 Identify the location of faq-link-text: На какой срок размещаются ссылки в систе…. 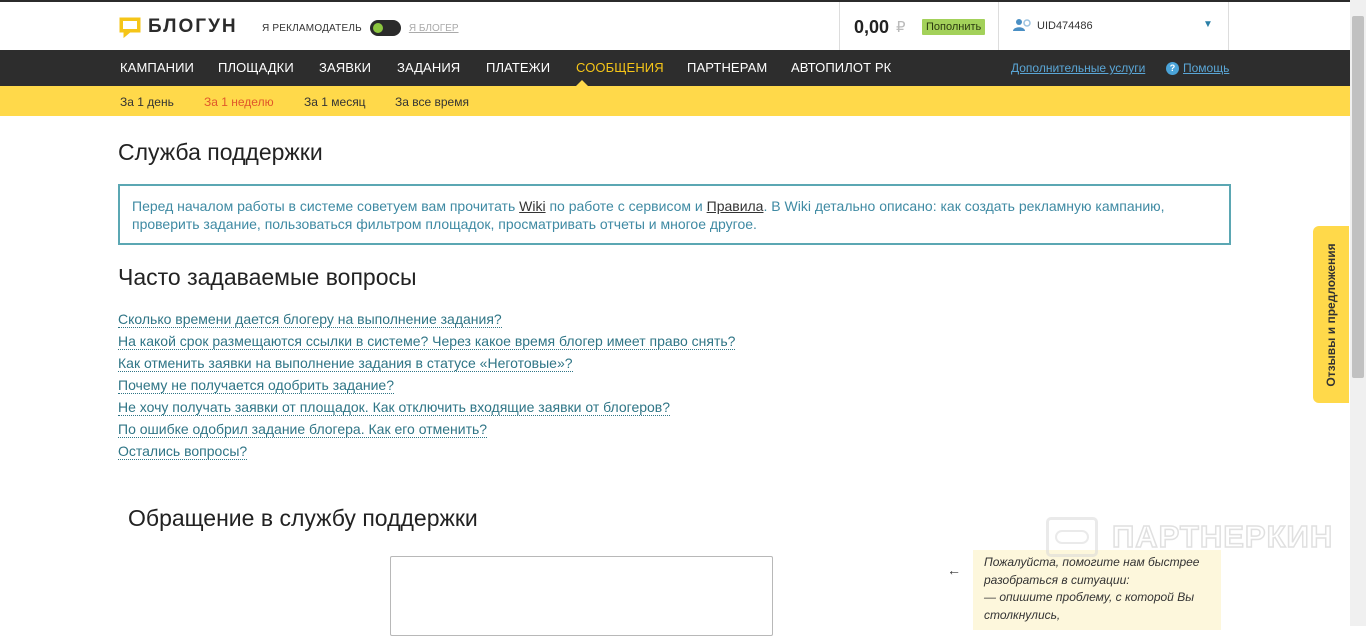
(427, 341).